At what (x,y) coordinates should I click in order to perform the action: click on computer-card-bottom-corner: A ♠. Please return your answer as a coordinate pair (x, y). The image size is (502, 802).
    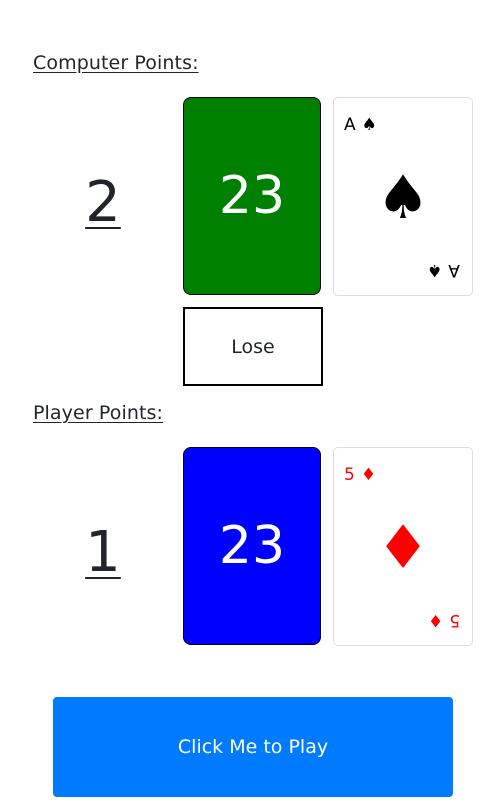
    Looking at the image, I should click on (443, 270).